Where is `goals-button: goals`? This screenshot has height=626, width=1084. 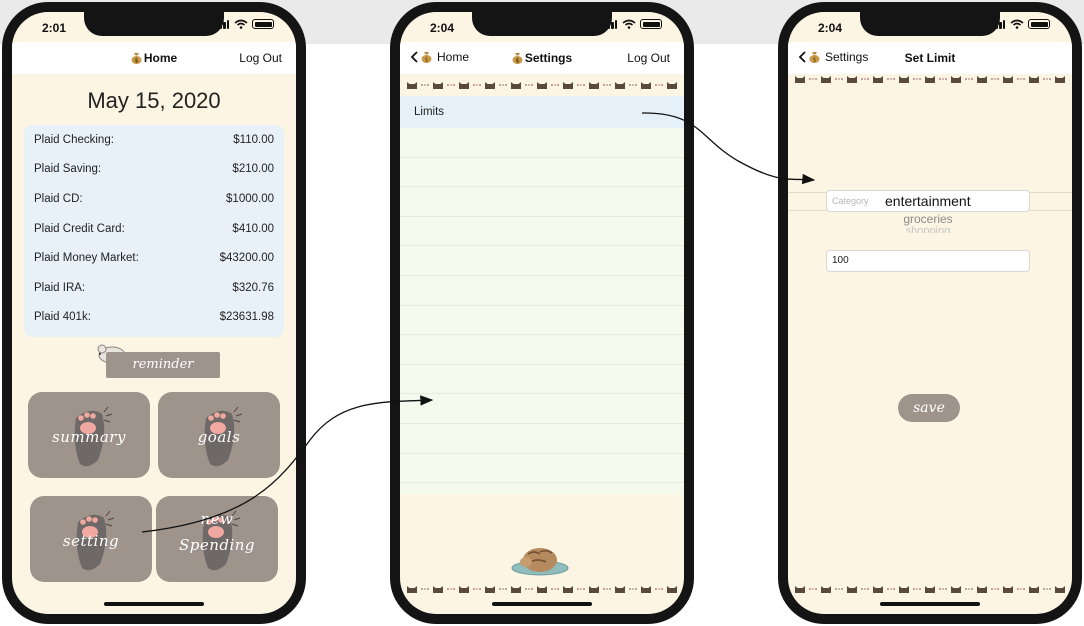
goals-button: goals is located at coordinates (219, 435).